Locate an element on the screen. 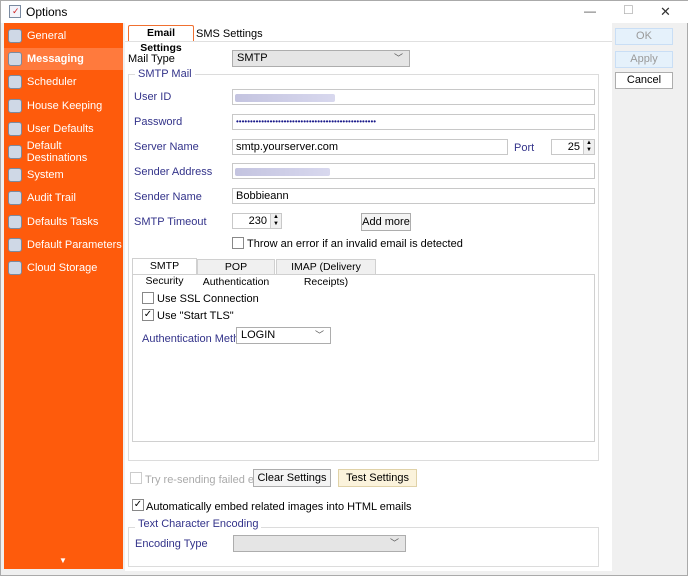 The width and height of the screenshot is (688, 576). minimize-button: — is located at coordinates (590, 11).